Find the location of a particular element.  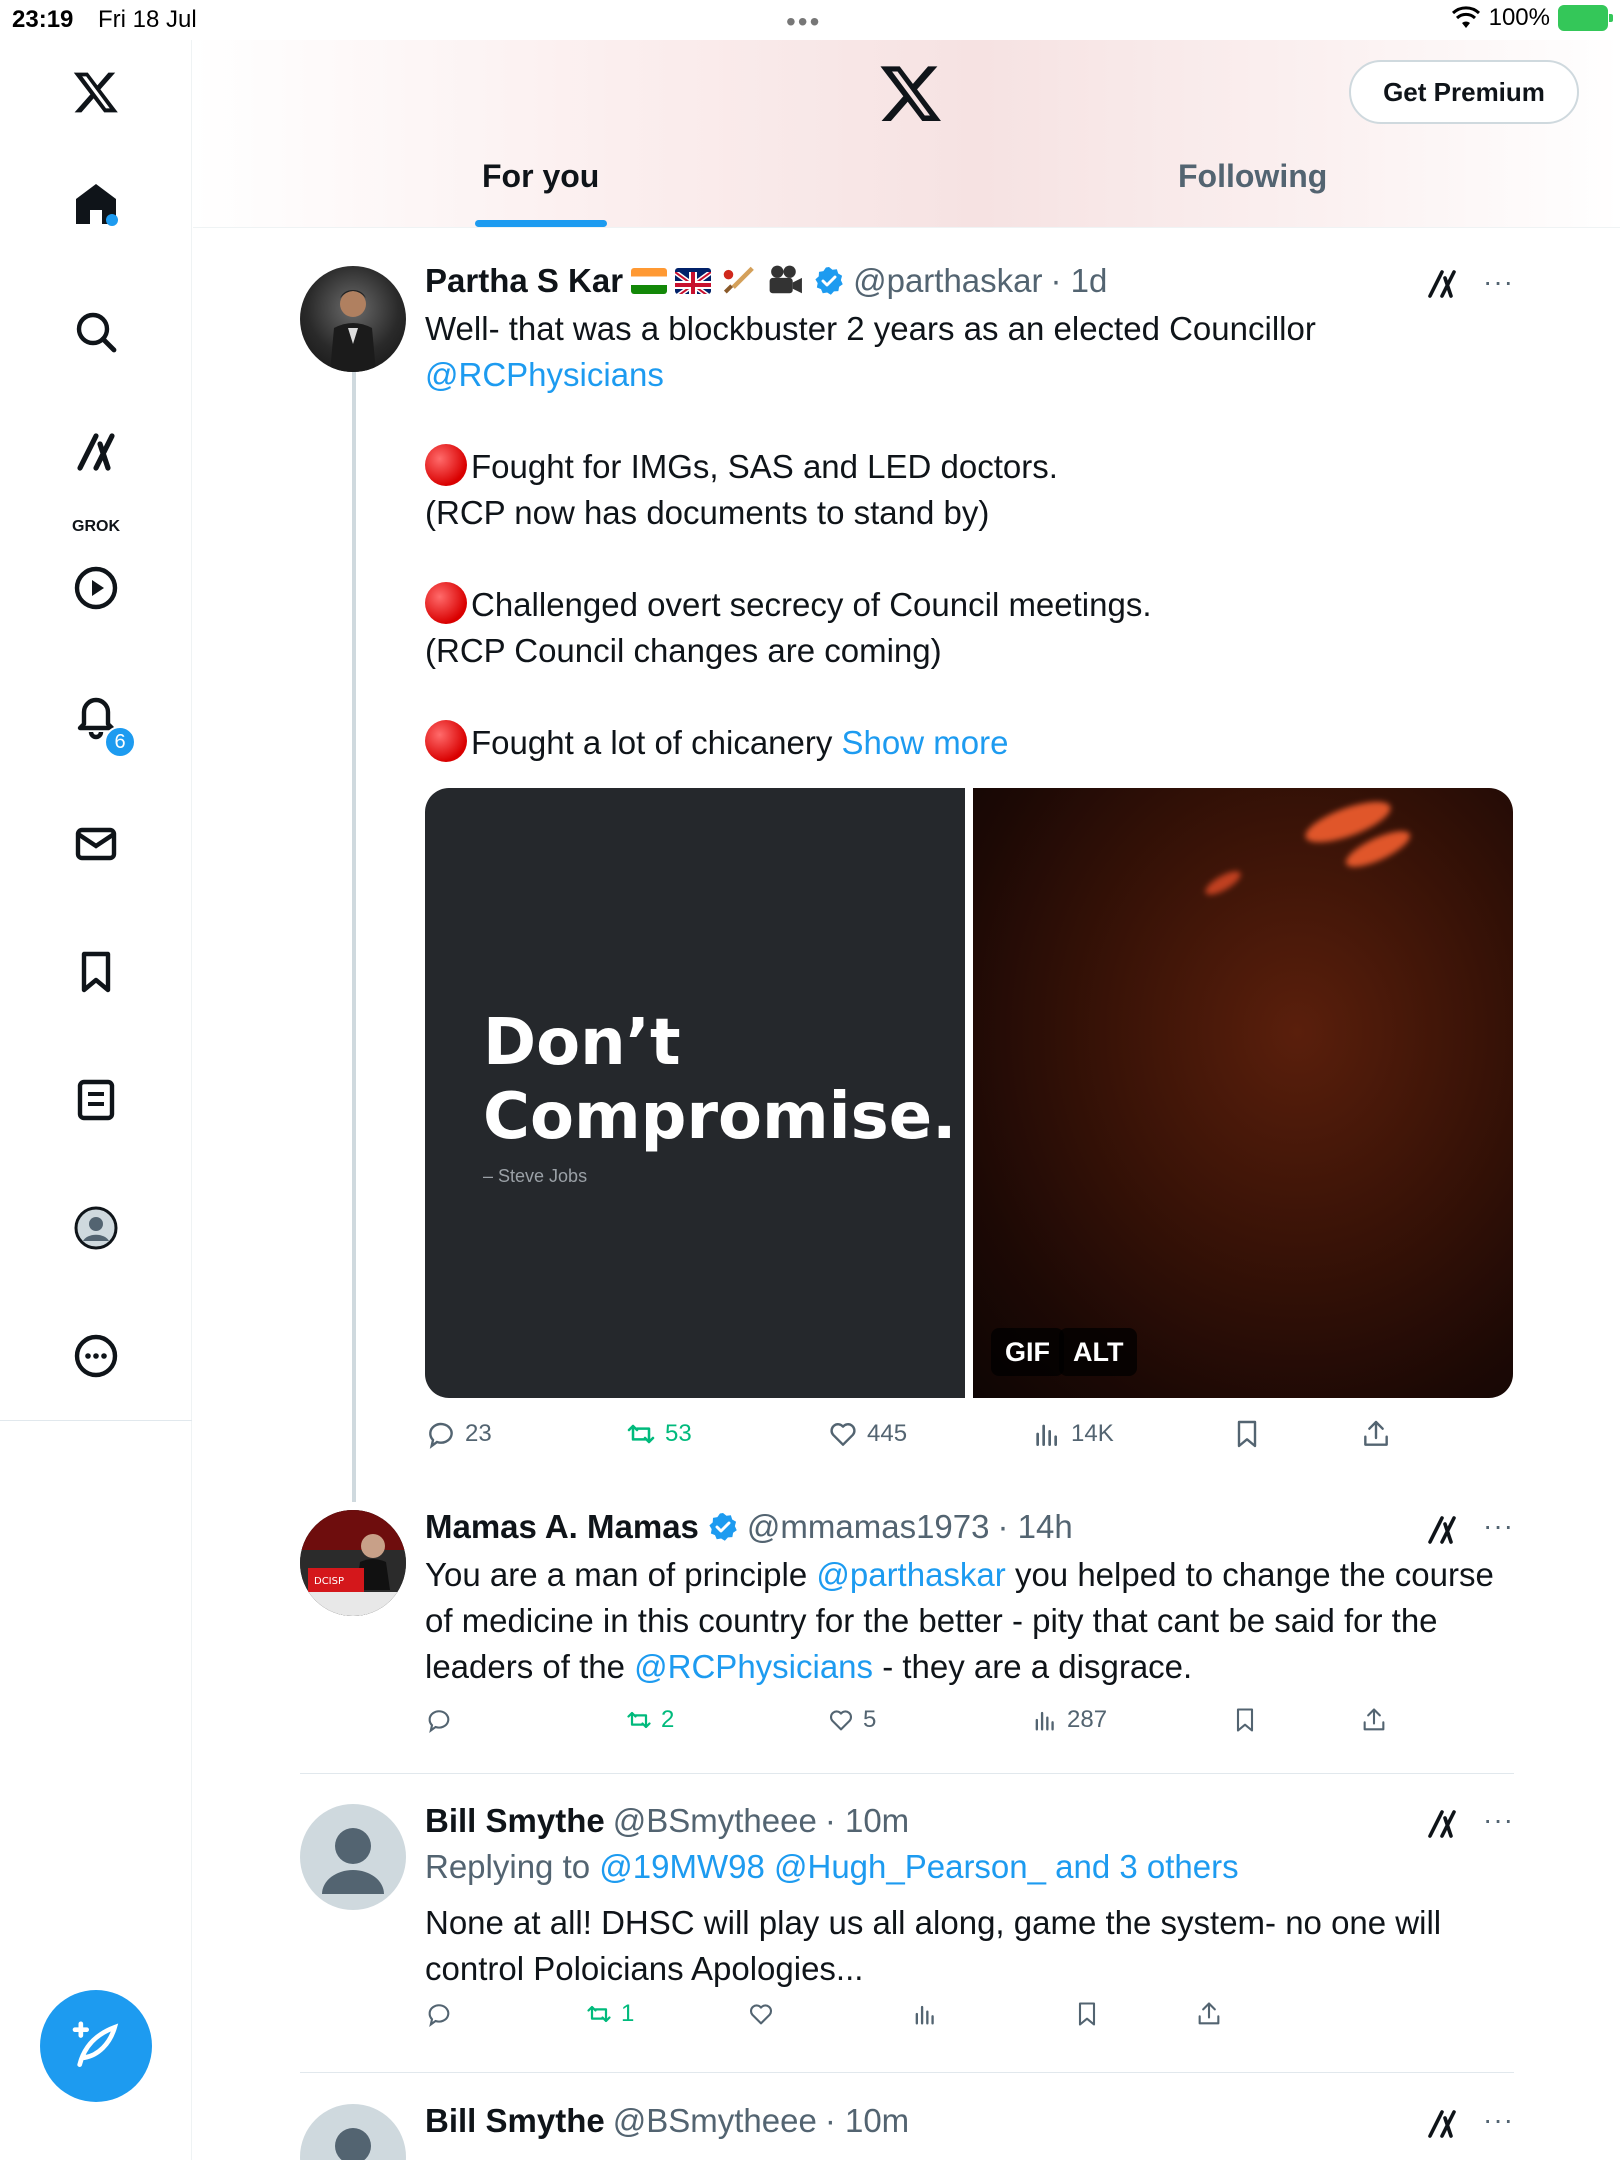

alt-badge: ALT is located at coordinates (1098, 1352).